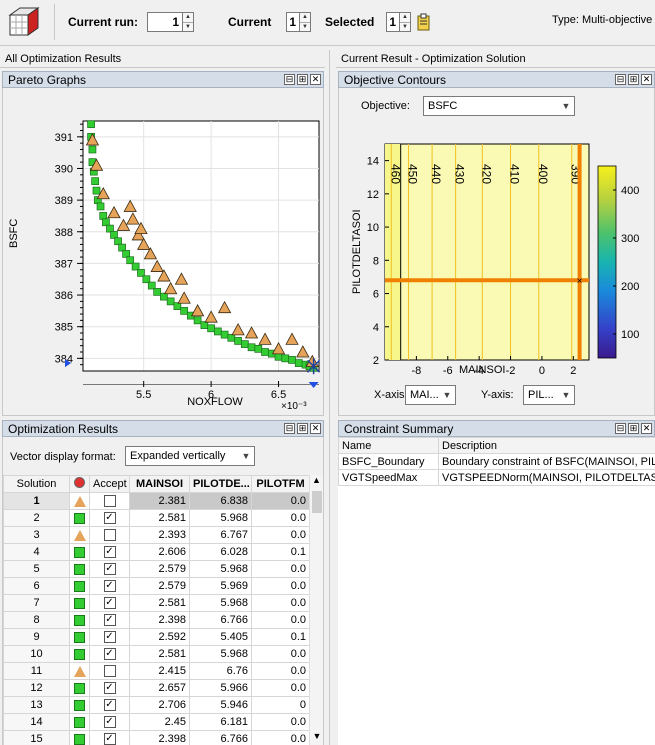 This screenshot has width=655, height=745. Describe the element at coordinates (190, 456) in the screenshot. I see `vector-format-dropdown: Expanded vertically ▼` at that location.